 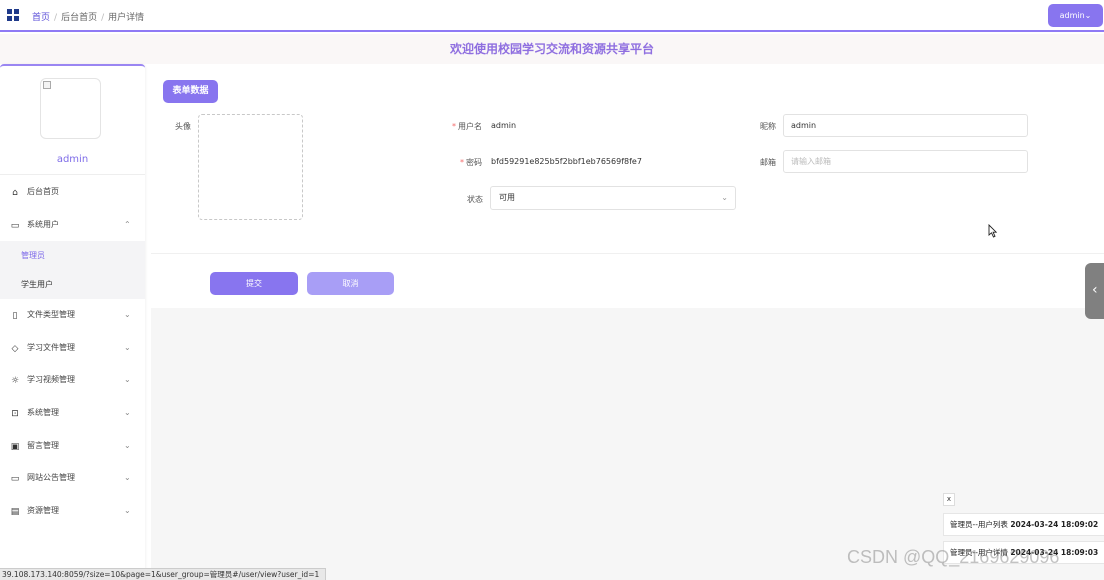 I want to click on sidebar-item-system-management: ⊡ 系统管理 ⌄, so click(x=72, y=413).